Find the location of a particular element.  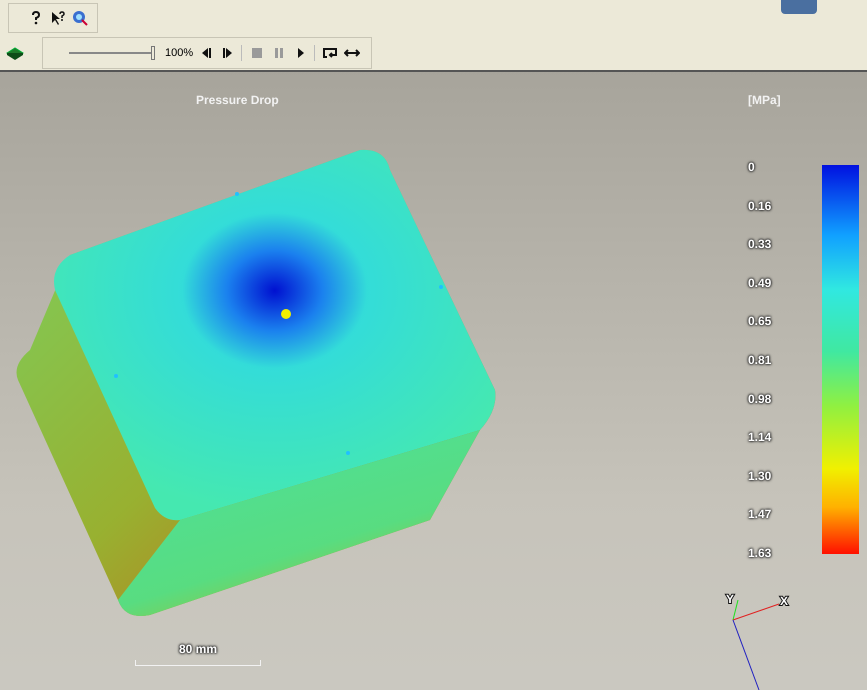

zoom-percent: 100% is located at coordinates (179, 53).